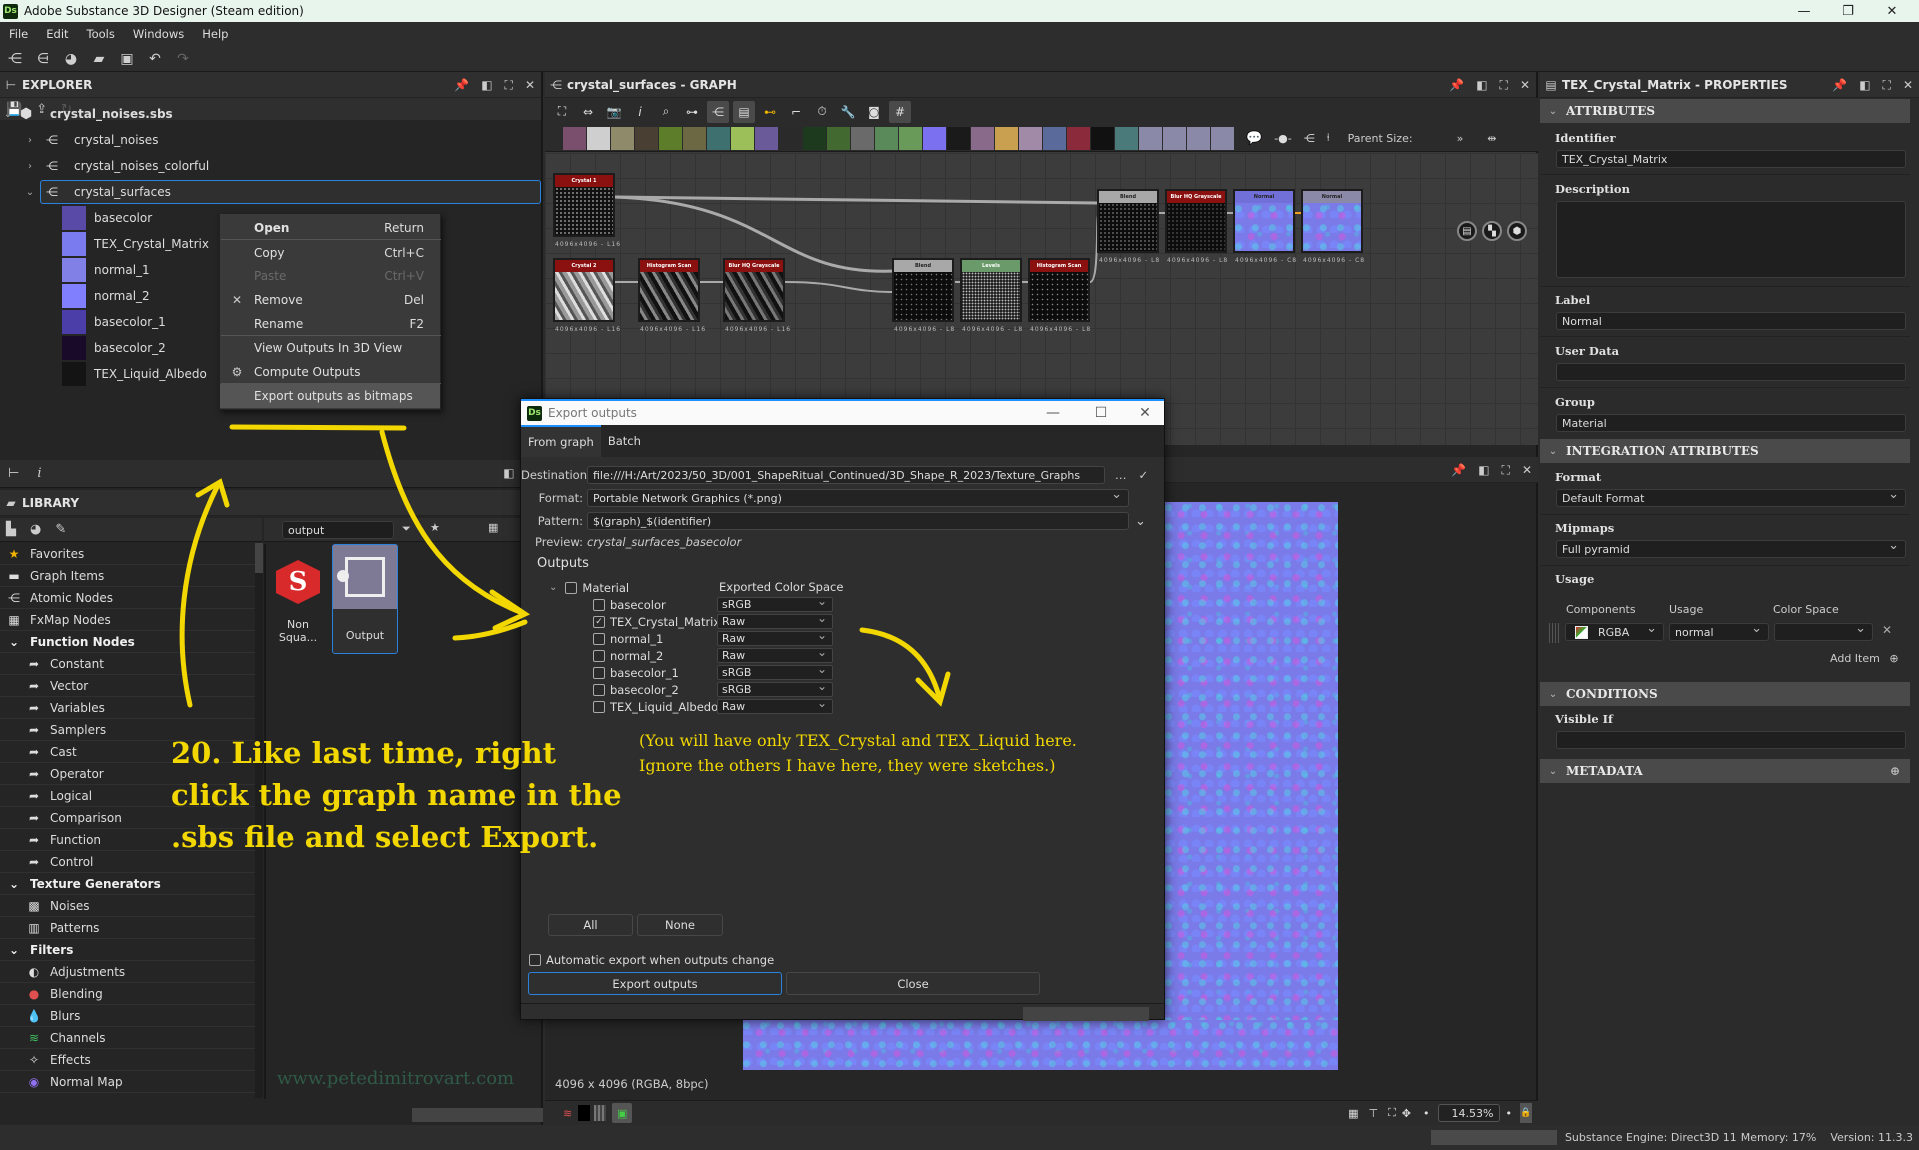  What do you see at coordinates (127, 906) in the screenshot?
I see `library-item: ▩ Noises` at bounding box center [127, 906].